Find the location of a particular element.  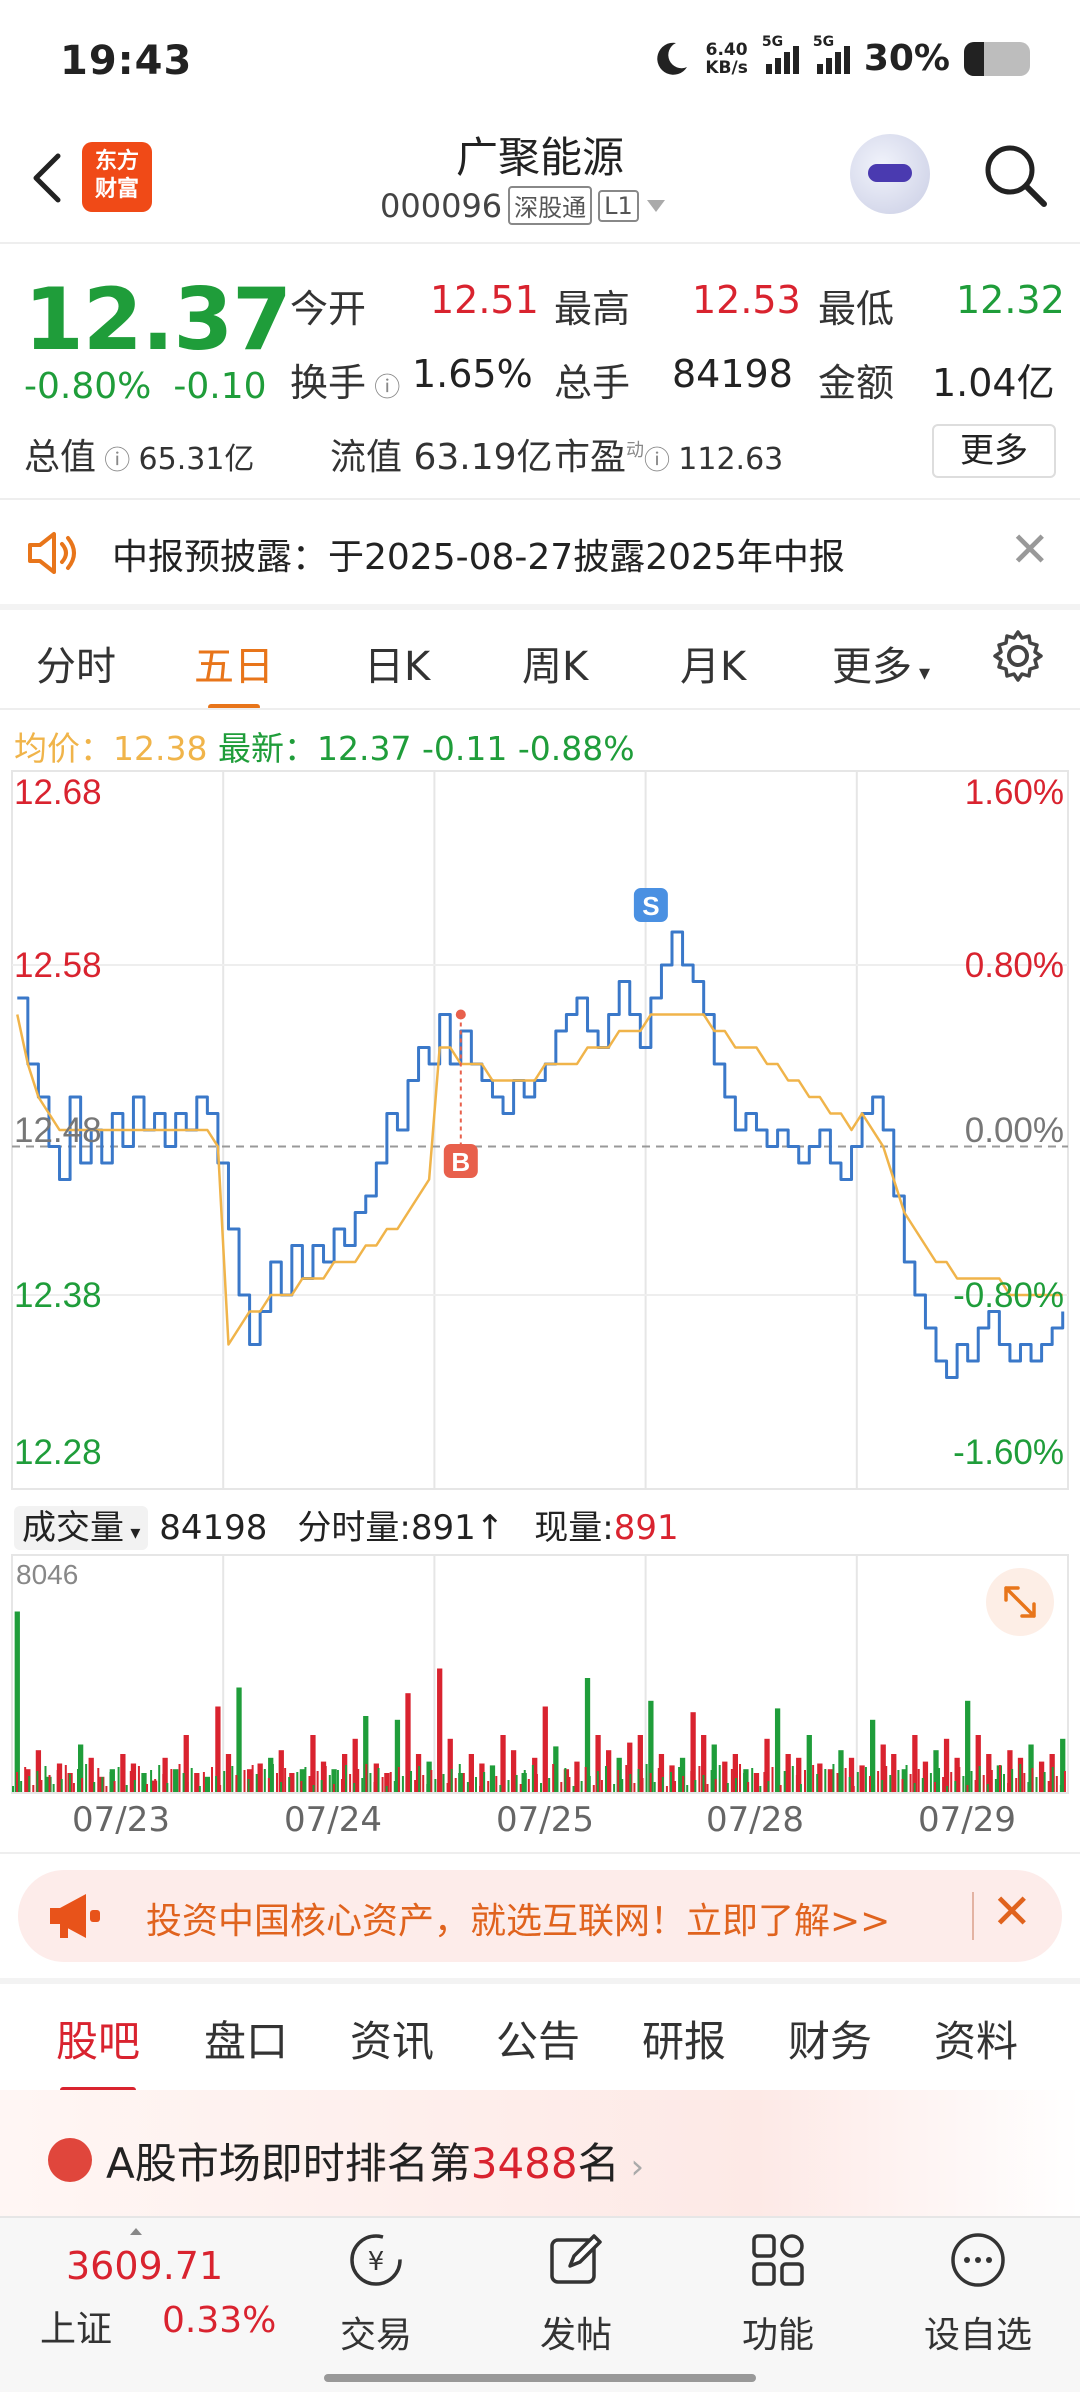

function-button: 功能 is located at coordinates (778, 2293).